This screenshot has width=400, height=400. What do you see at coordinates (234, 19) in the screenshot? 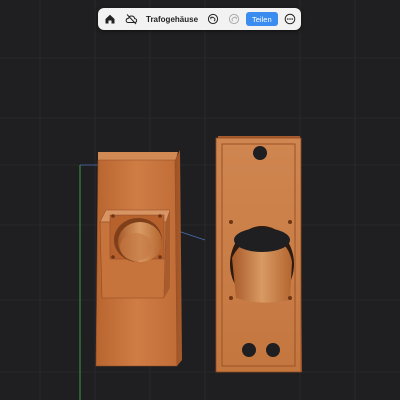
I see `redo-icon` at bounding box center [234, 19].